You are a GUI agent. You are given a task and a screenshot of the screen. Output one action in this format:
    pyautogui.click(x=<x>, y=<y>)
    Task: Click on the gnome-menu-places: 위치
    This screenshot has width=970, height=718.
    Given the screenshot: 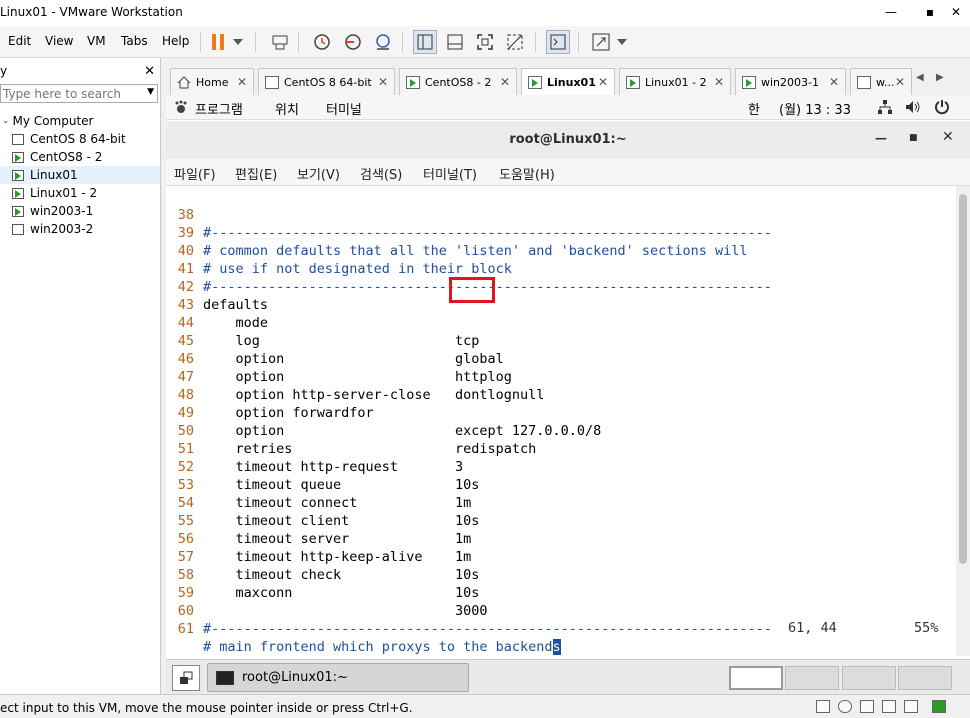 What is the action you would take?
    pyautogui.click(x=287, y=108)
    